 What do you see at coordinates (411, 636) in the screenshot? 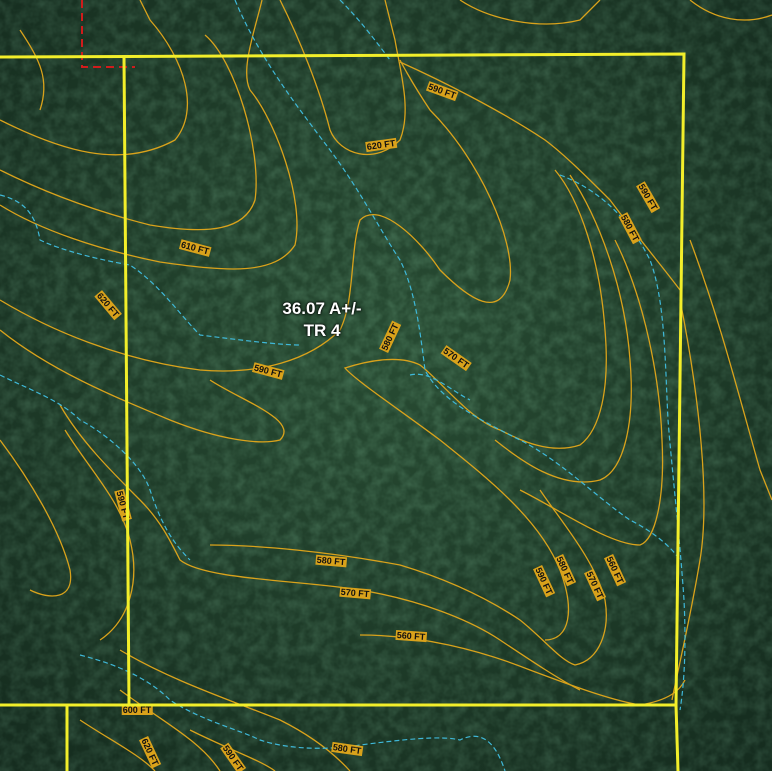
I see `contour-label: 560 FT` at bounding box center [411, 636].